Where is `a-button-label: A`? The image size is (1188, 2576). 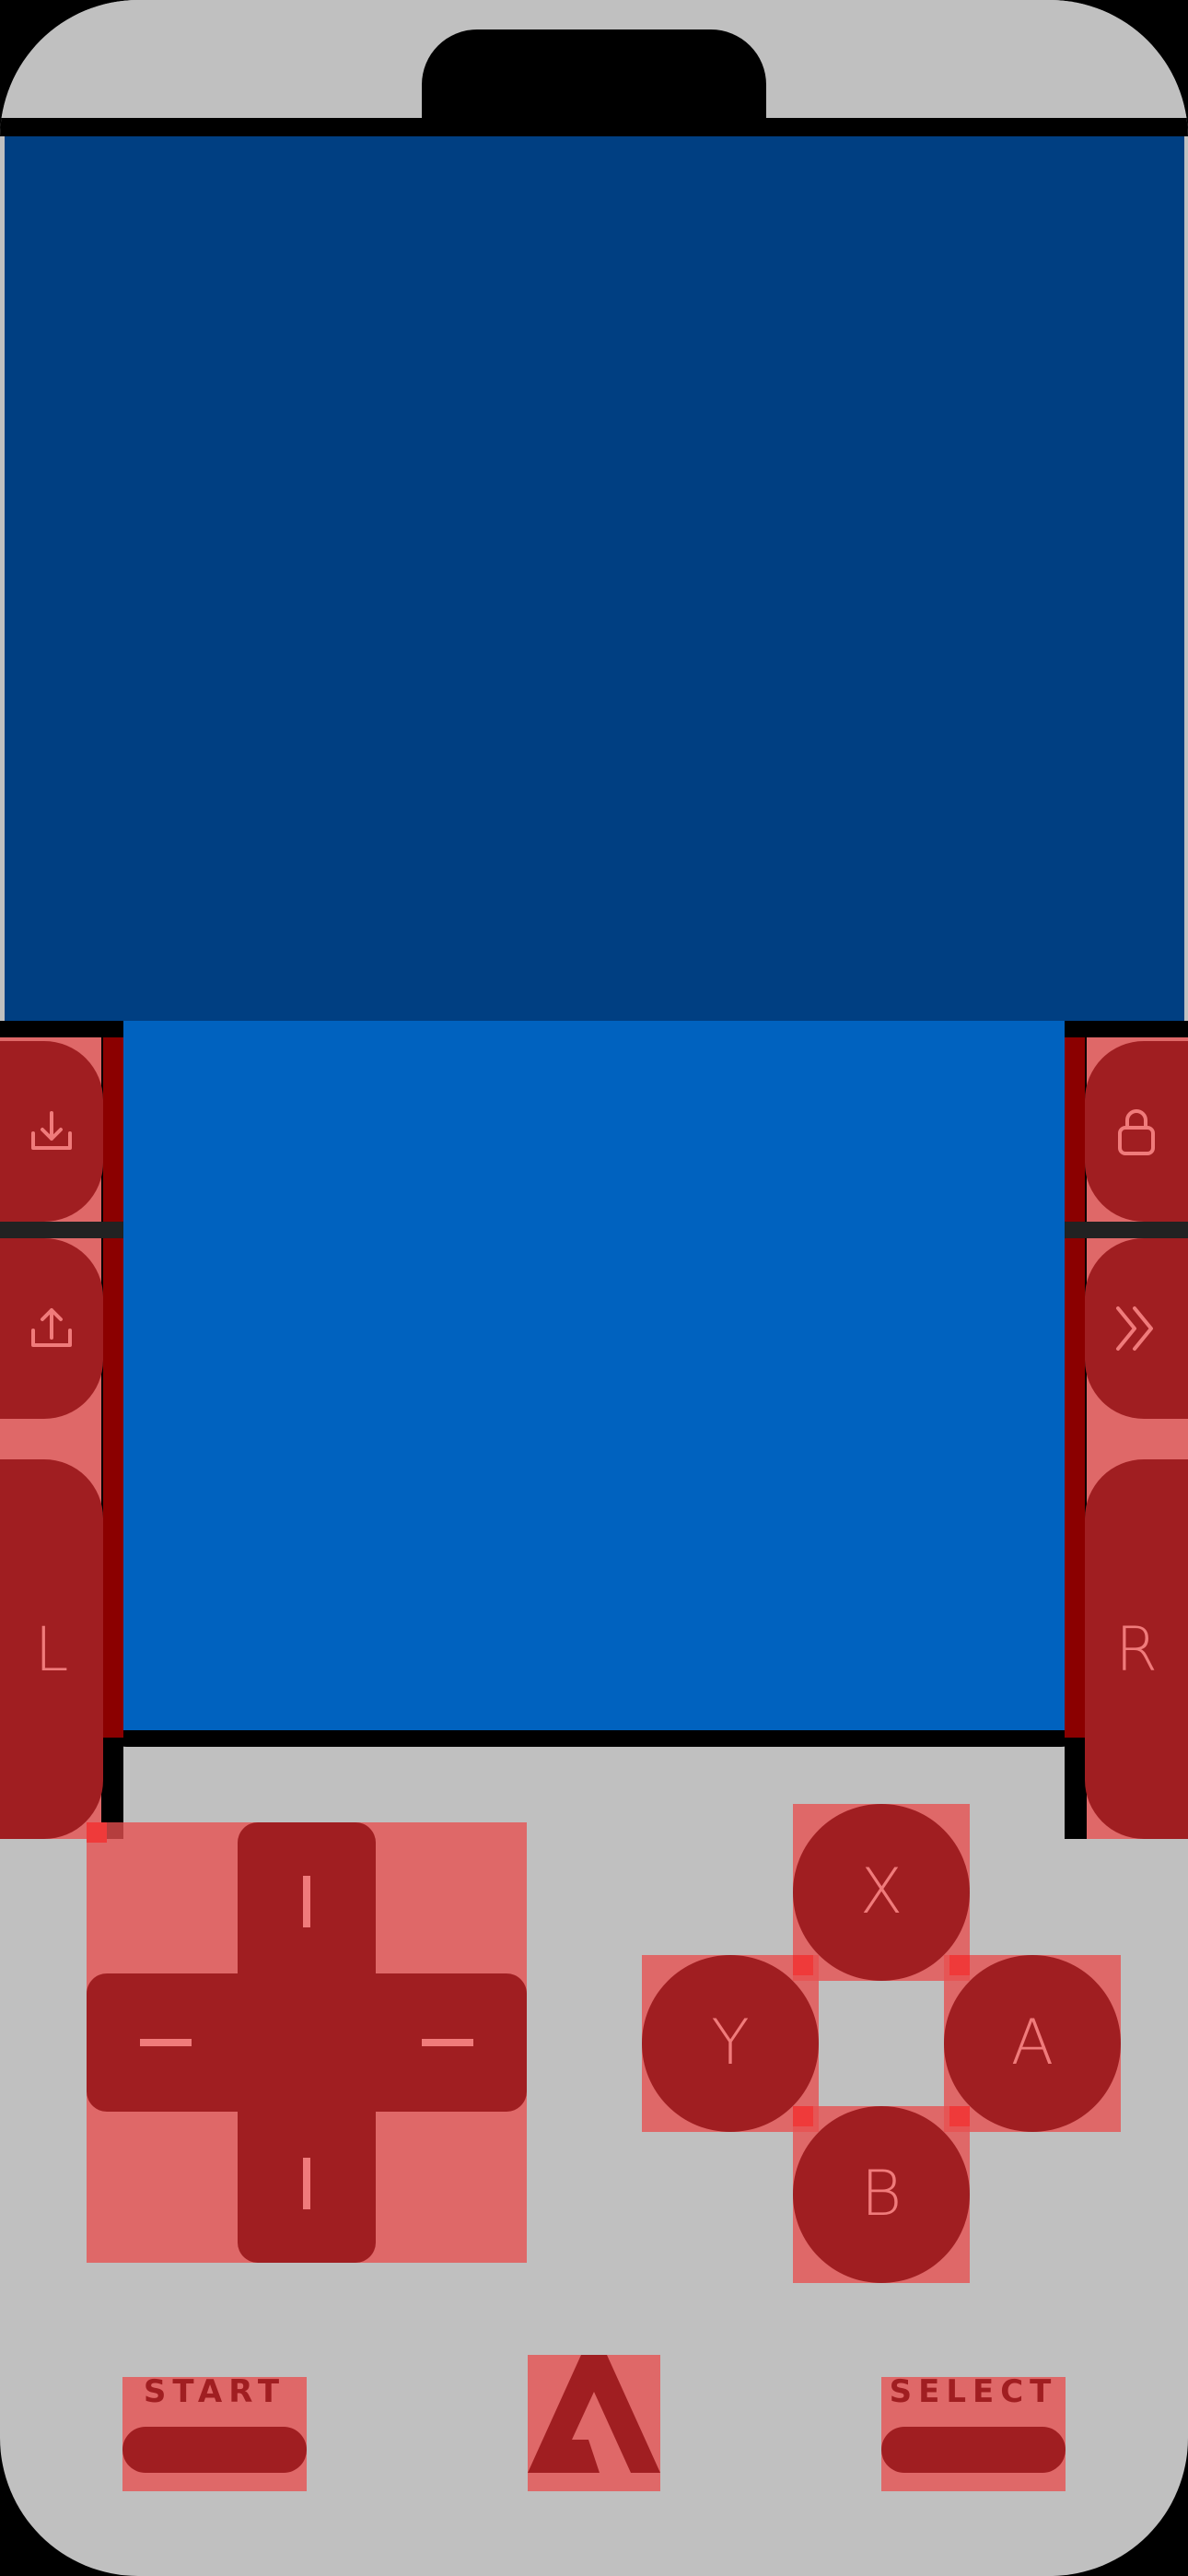
a-button-label: A is located at coordinates (1032, 2043).